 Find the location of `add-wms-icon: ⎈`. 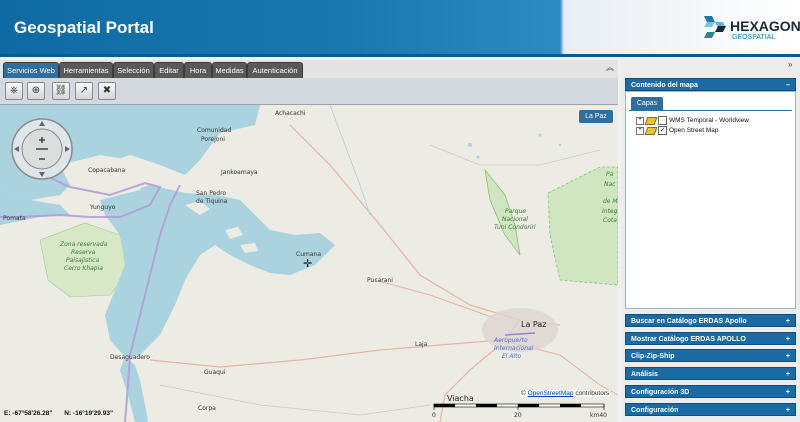

add-wms-icon: ⎈ is located at coordinates (14, 91).